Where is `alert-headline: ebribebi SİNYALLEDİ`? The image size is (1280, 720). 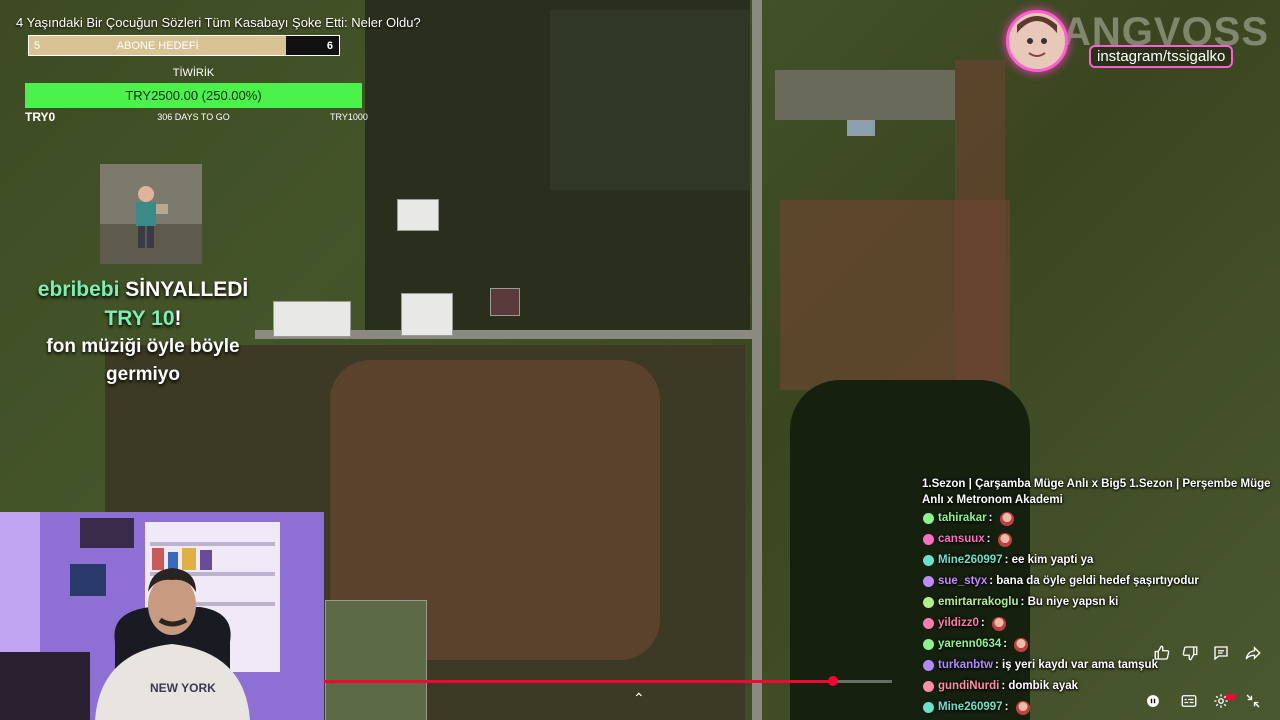
alert-headline: ebribebi SİNYALLEDİ is located at coordinates (143, 289).